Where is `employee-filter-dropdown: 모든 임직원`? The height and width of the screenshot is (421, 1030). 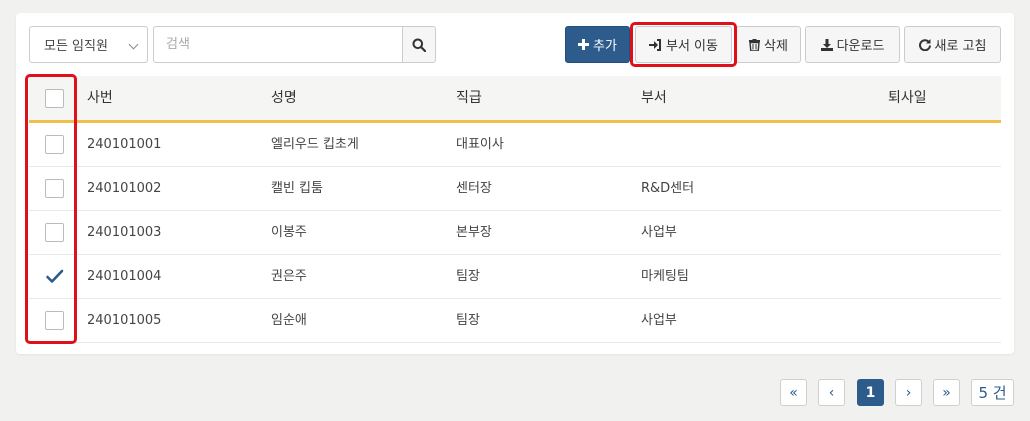 employee-filter-dropdown: 모든 임직원 is located at coordinates (88, 44).